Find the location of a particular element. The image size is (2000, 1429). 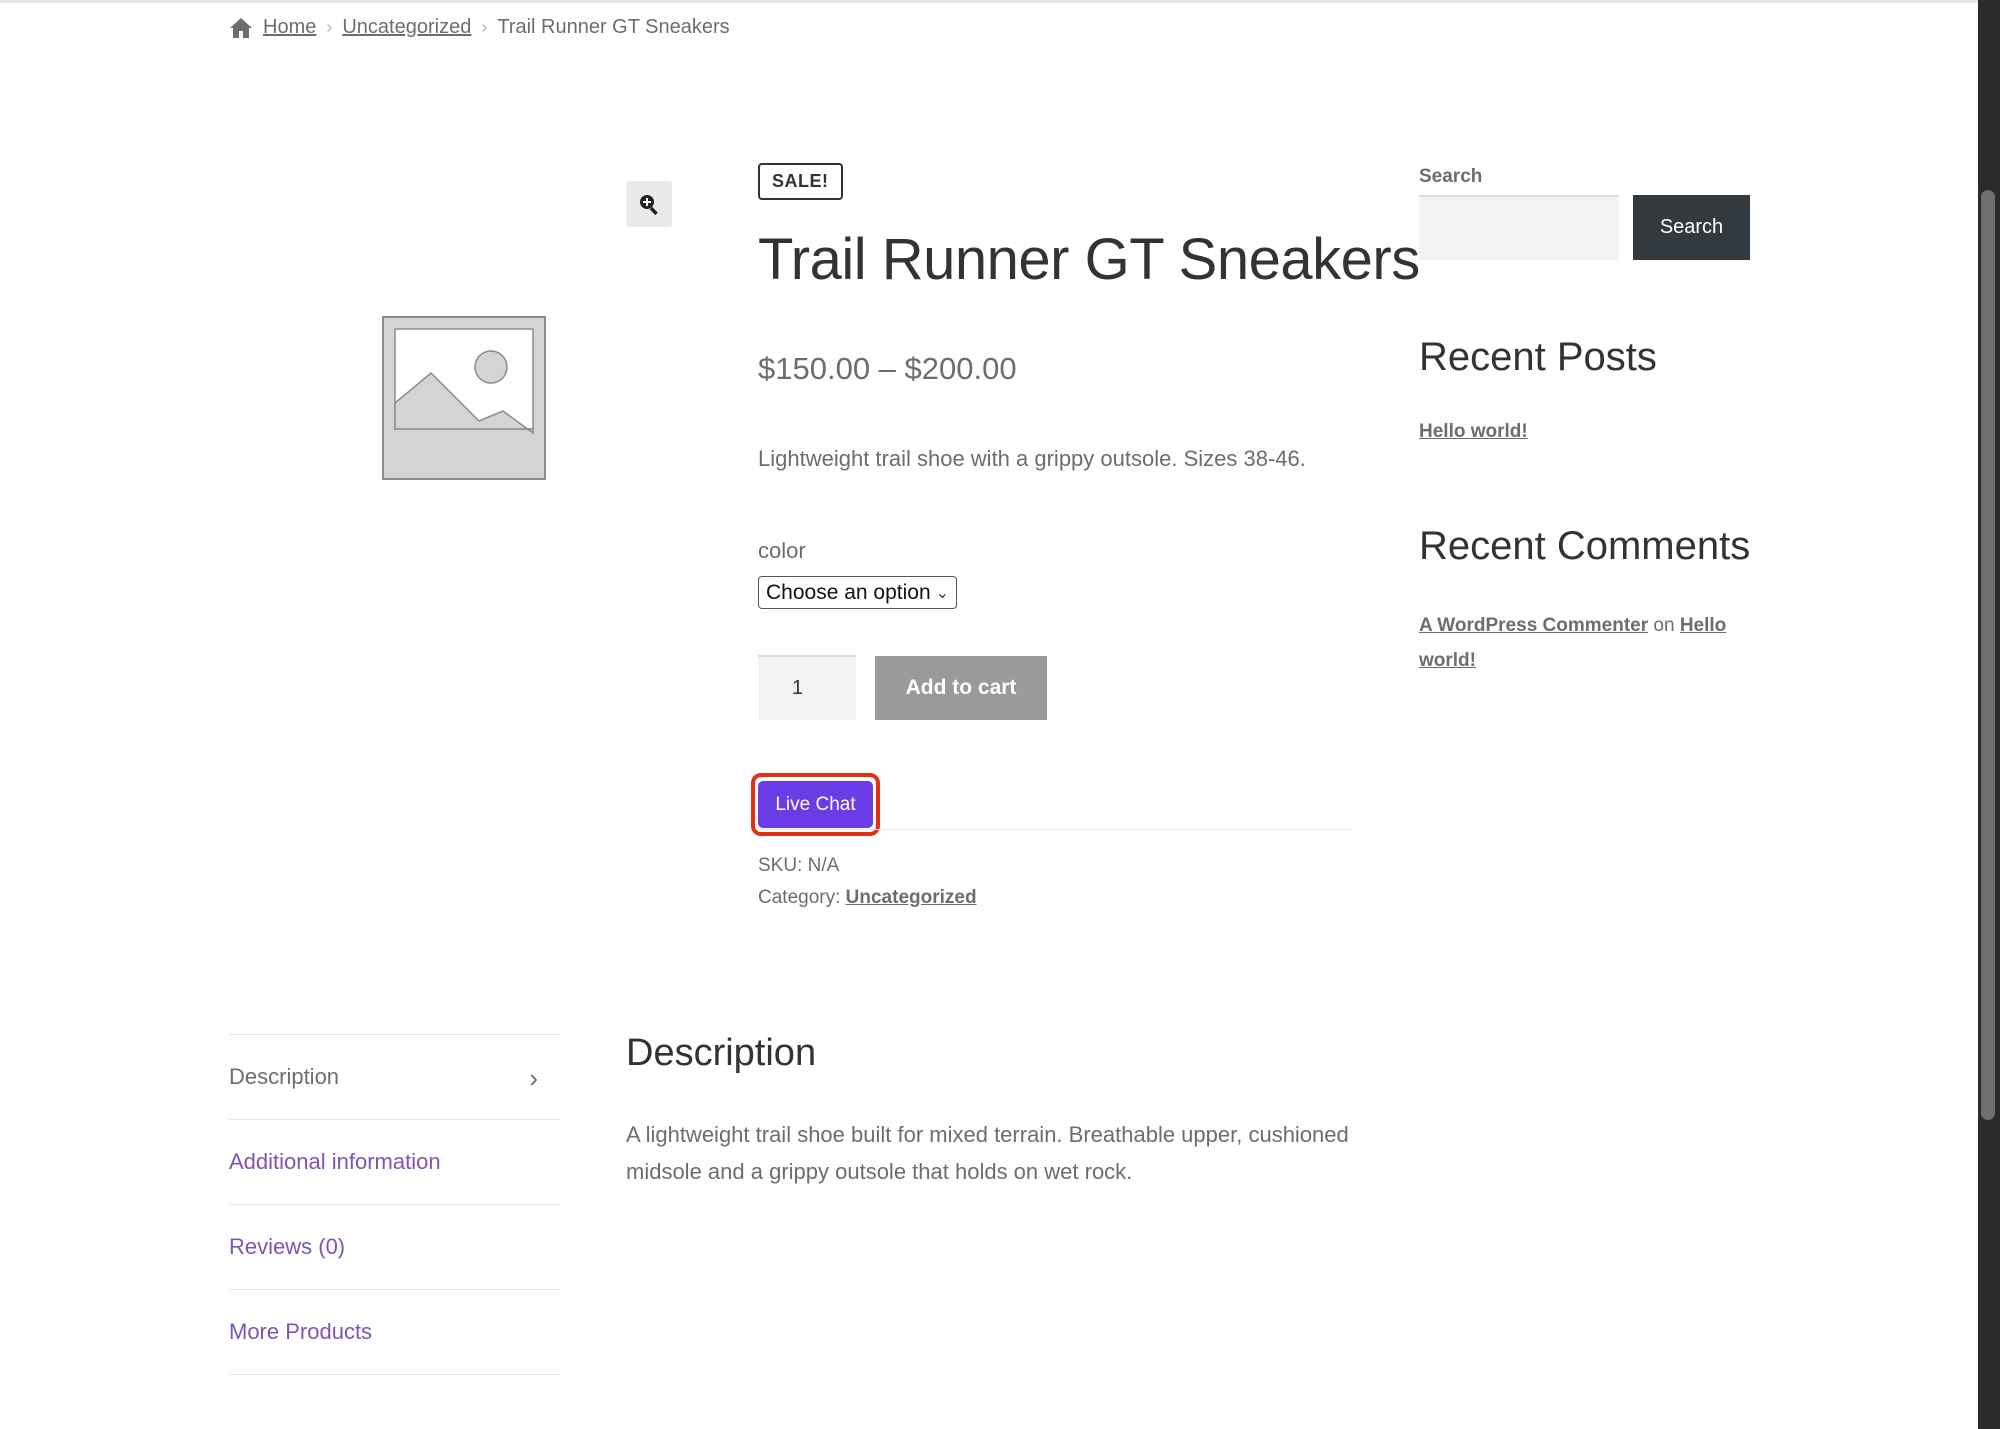

description-heading: Description is located at coordinates (721, 1053).